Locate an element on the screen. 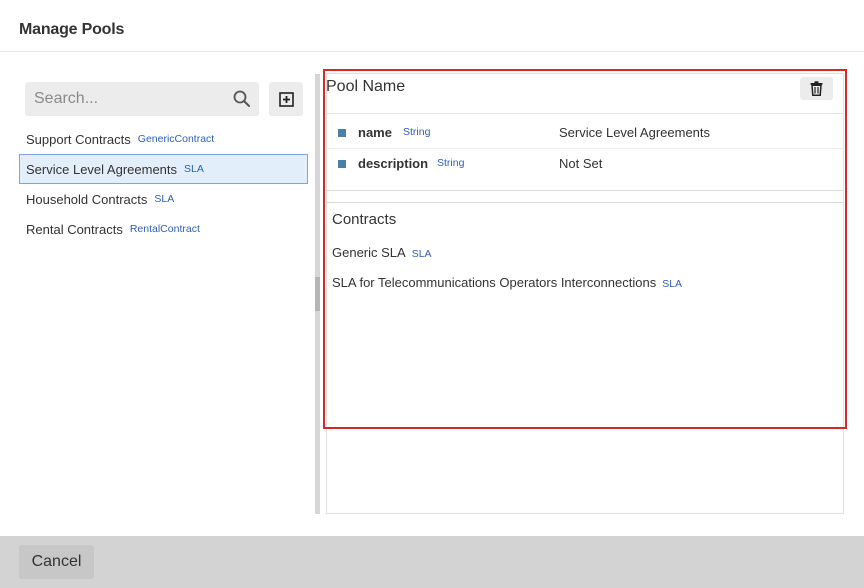 The image size is (864, 588). dialog-footer is located at coordinates (432, 562).